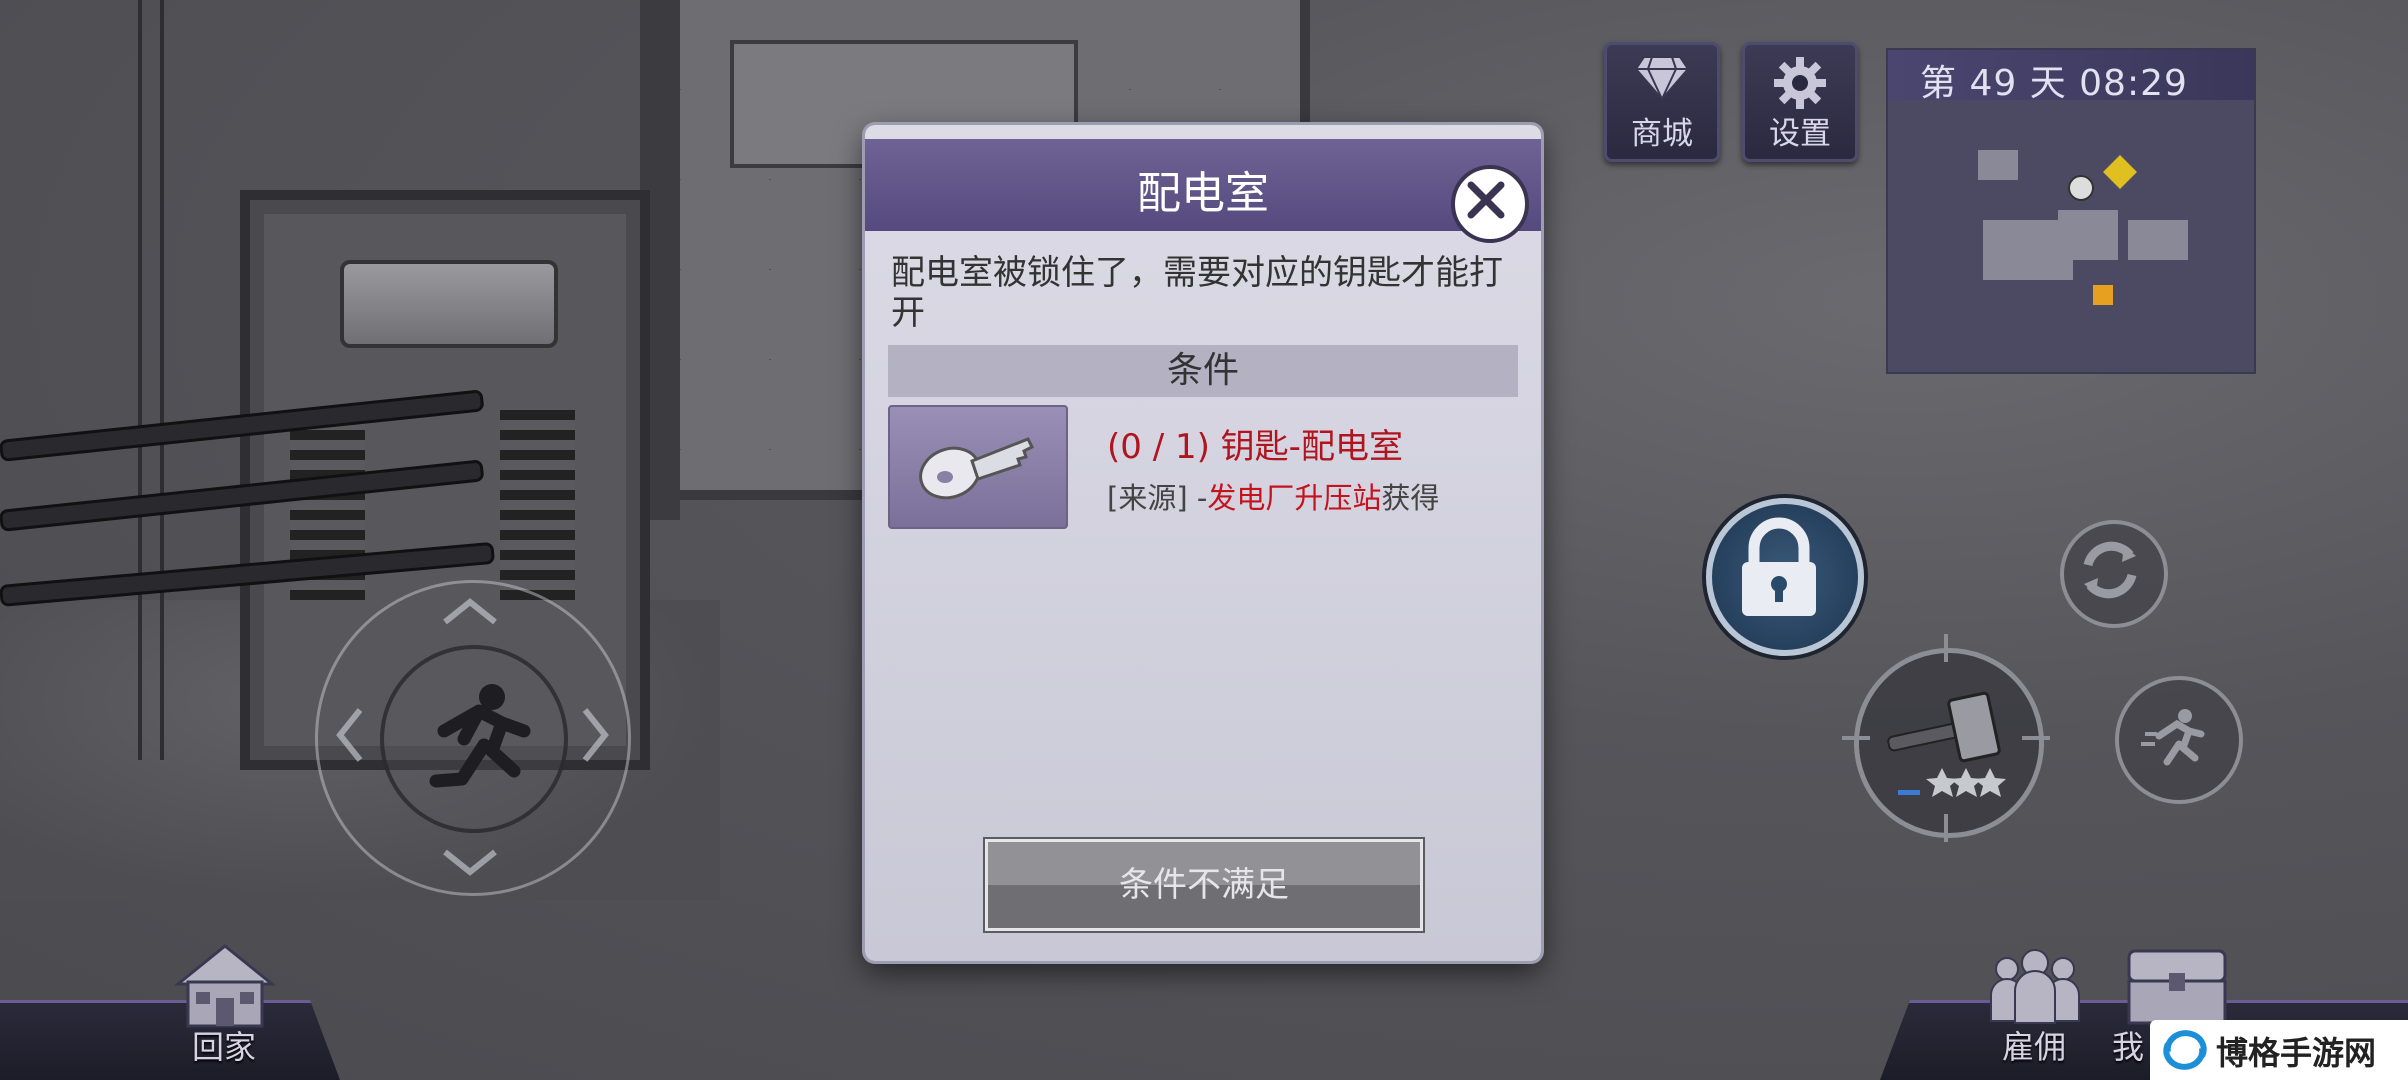 Image resolution: width=2408 pixels, height=1080 pixels. I want to click on sprint-button, so click(2179, 740).